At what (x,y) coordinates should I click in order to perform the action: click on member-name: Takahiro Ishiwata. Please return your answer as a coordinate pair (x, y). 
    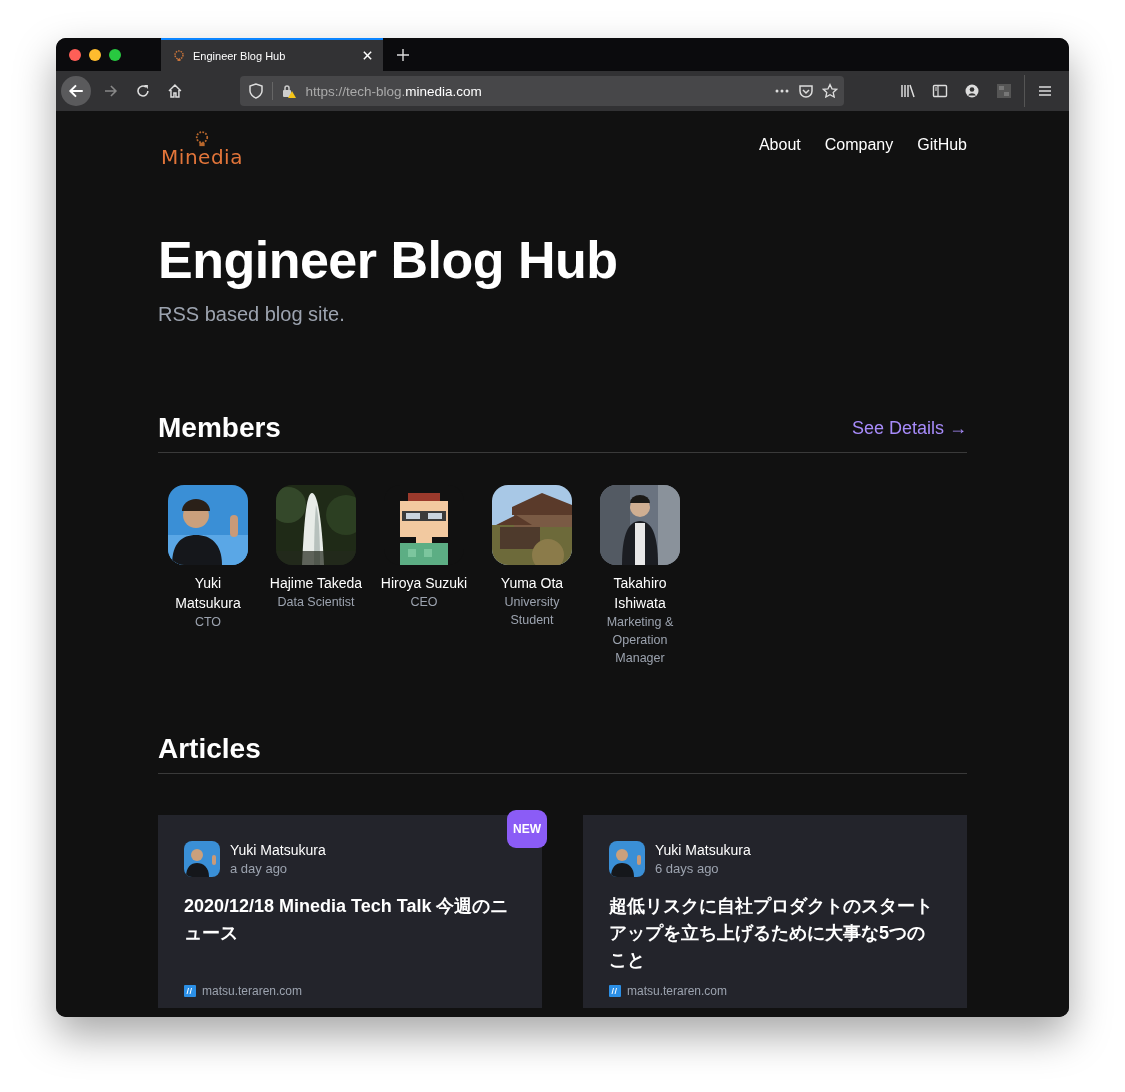
    Looking at the image, I should click on (640, 594).